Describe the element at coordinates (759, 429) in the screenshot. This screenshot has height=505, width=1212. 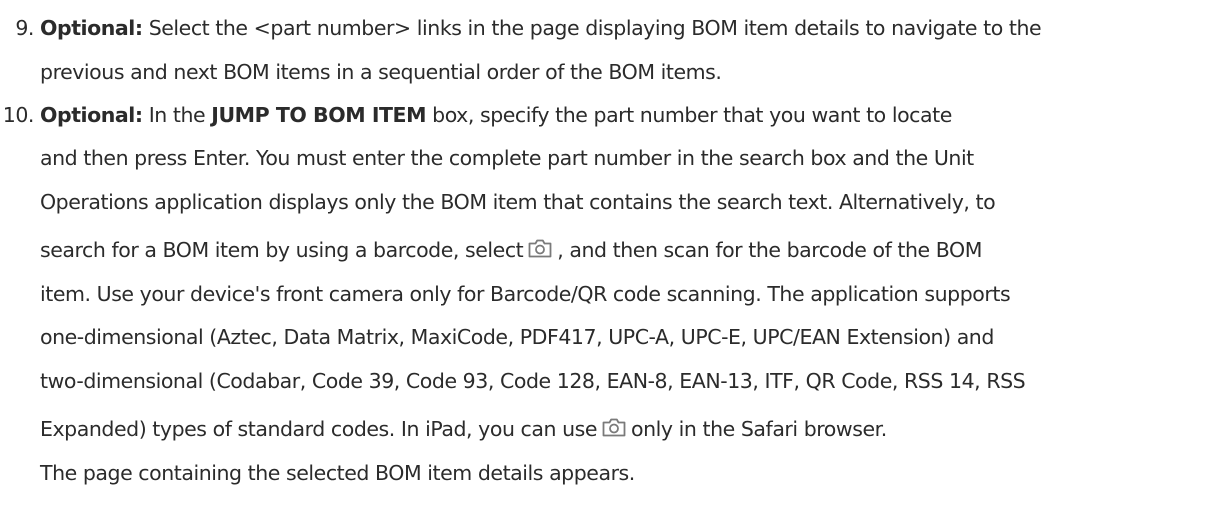
I see `step-text: only in the Safari browser.` at that location.